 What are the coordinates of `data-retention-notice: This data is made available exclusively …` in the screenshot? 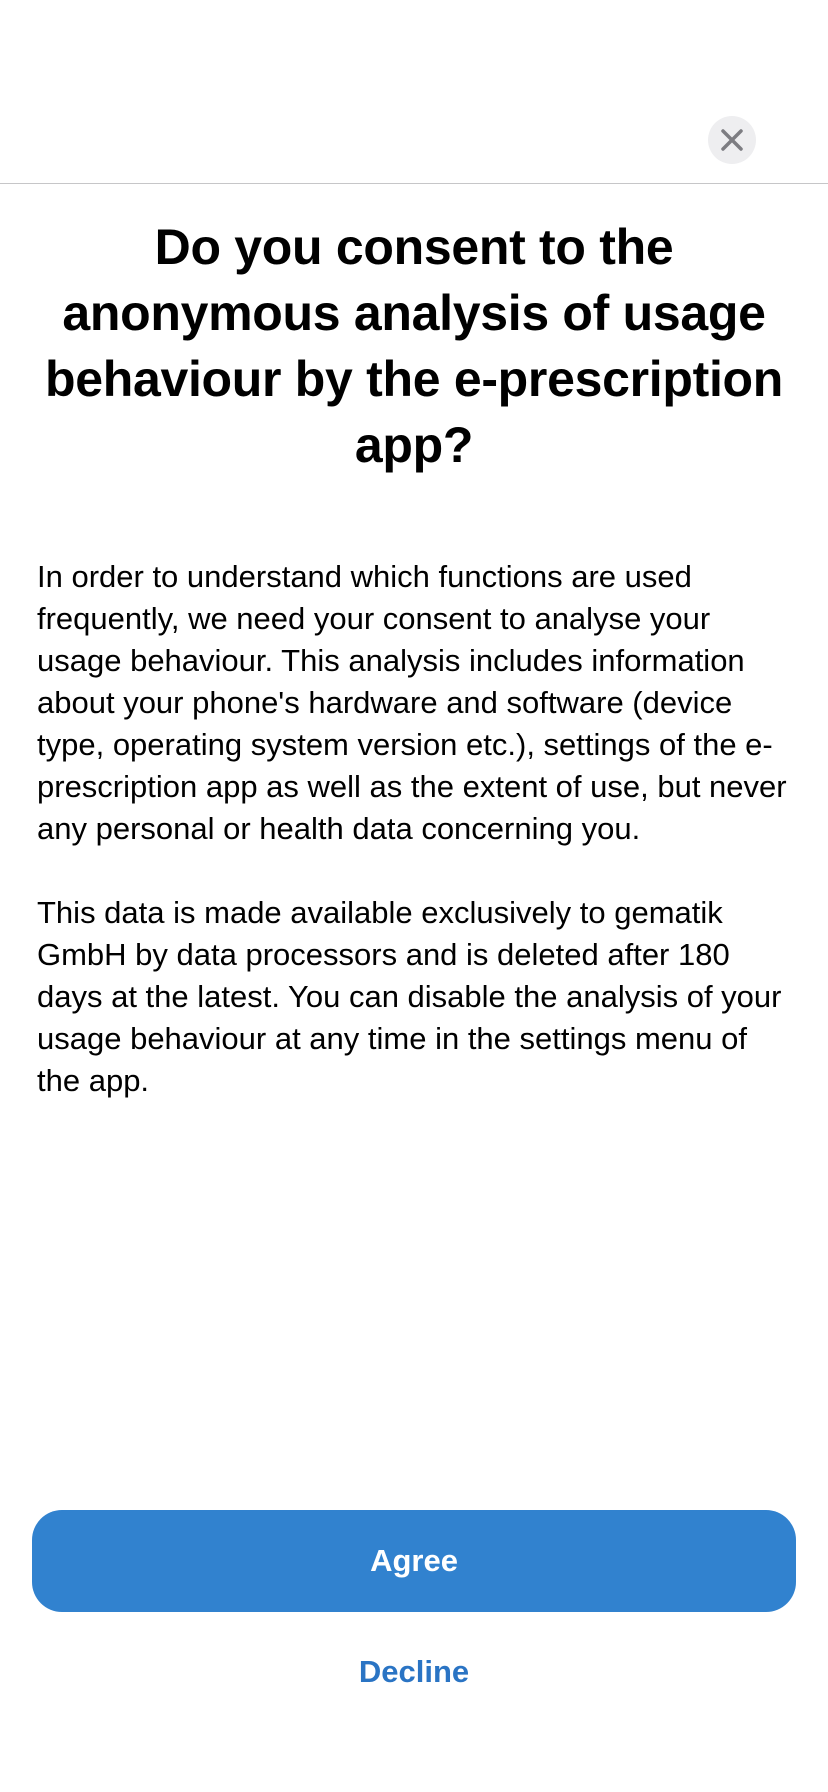 It's located at (409, 996).